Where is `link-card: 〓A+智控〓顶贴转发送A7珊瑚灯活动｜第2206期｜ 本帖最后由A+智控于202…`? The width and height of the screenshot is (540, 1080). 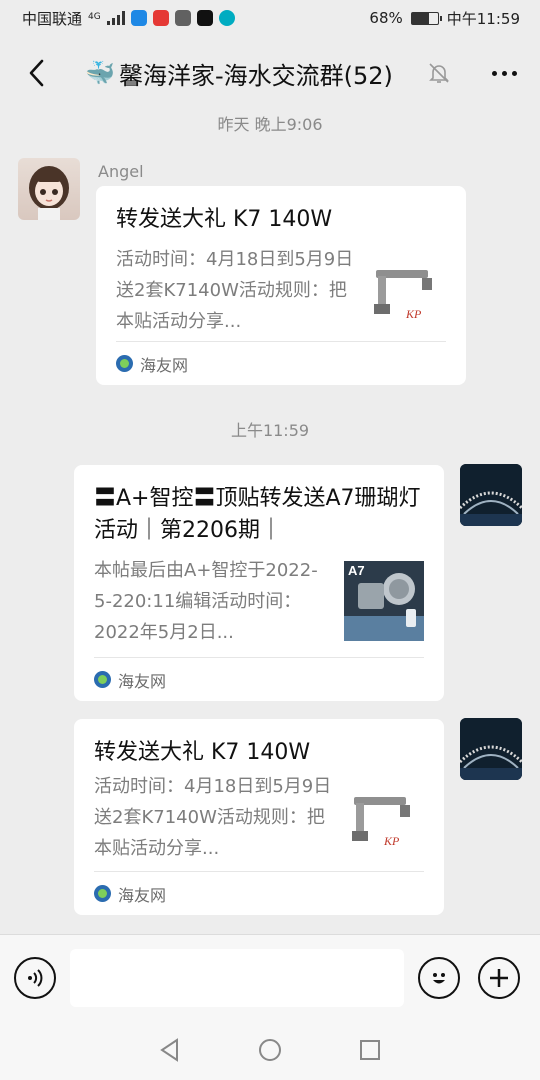 link-card: 〓A+智控〓顶贴转发送A7珊瑚灯活动｜第2206期｜ 本帖最后由A+智控于202… is located at coordinates (259, 583).